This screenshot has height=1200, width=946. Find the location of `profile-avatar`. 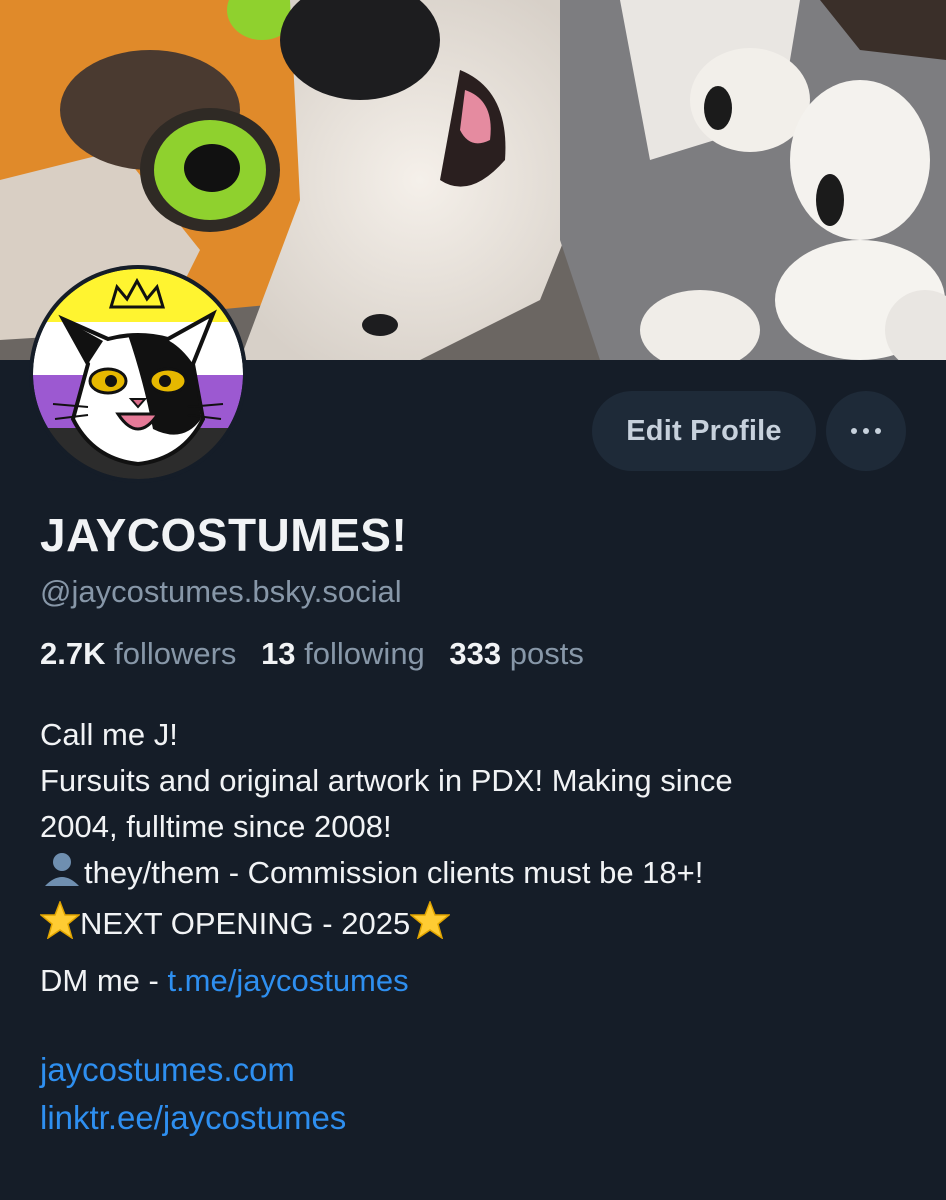

profile-avatar is located at coordinates (138, 374).